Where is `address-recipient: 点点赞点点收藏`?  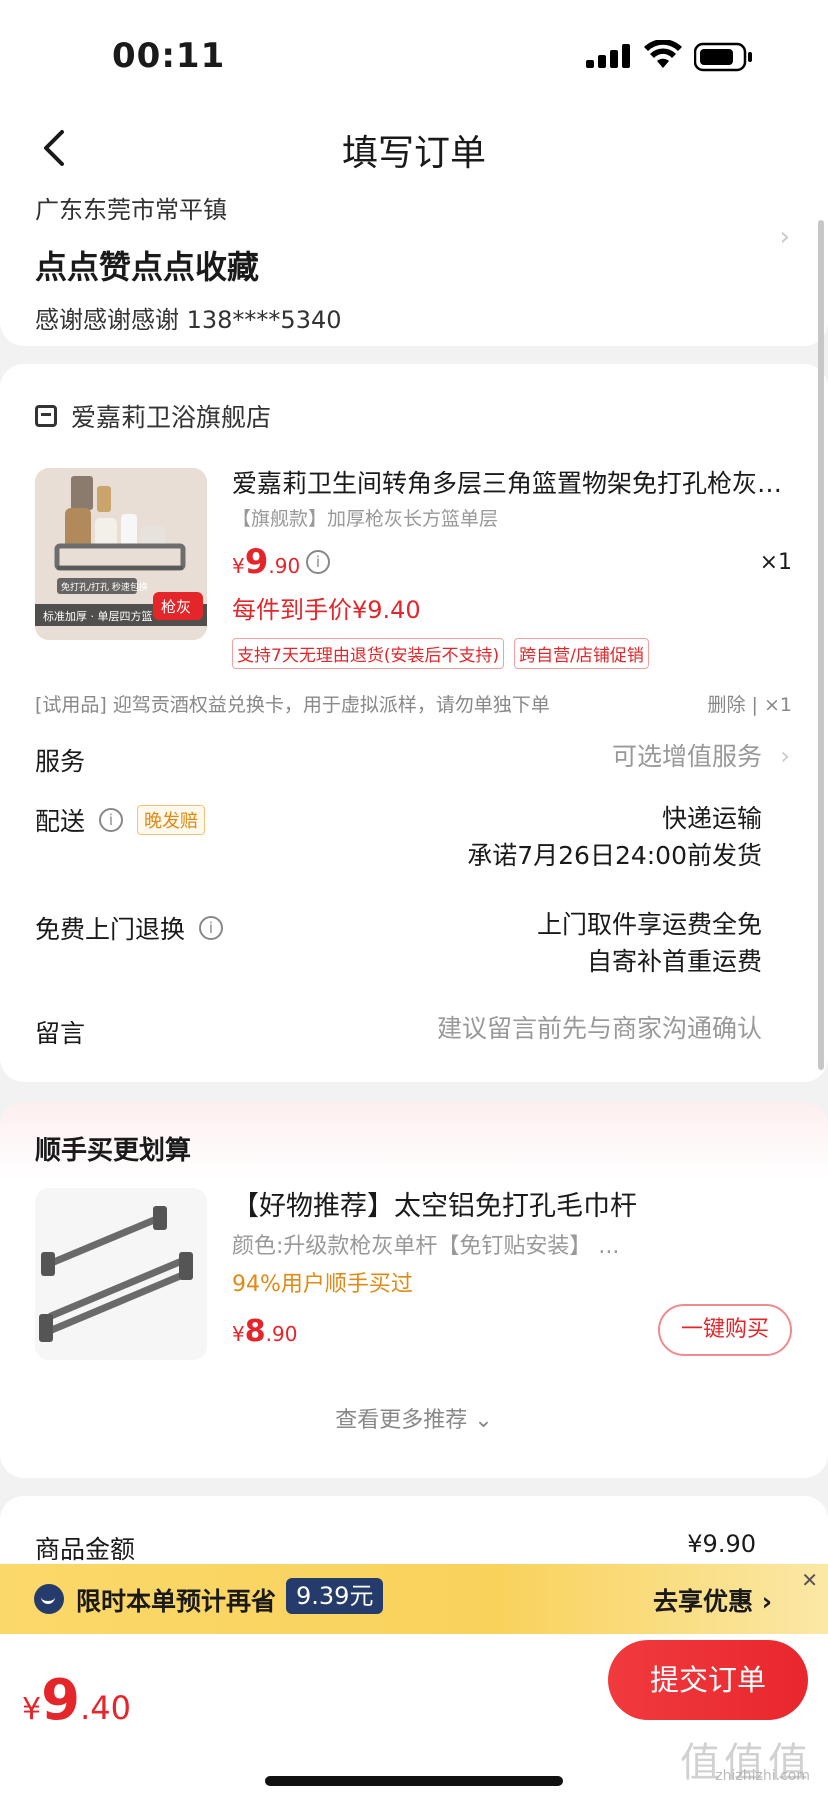
address-recipient: 点点赞点点收藏 is located at coordinates (147, 267).